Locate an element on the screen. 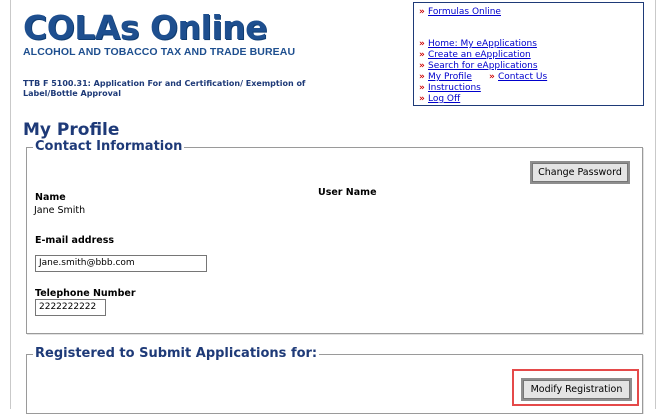 The width and height of the screenshot is (658, 414). nav-link-my-profile: » My Profile is located at coordinates (445, 77).